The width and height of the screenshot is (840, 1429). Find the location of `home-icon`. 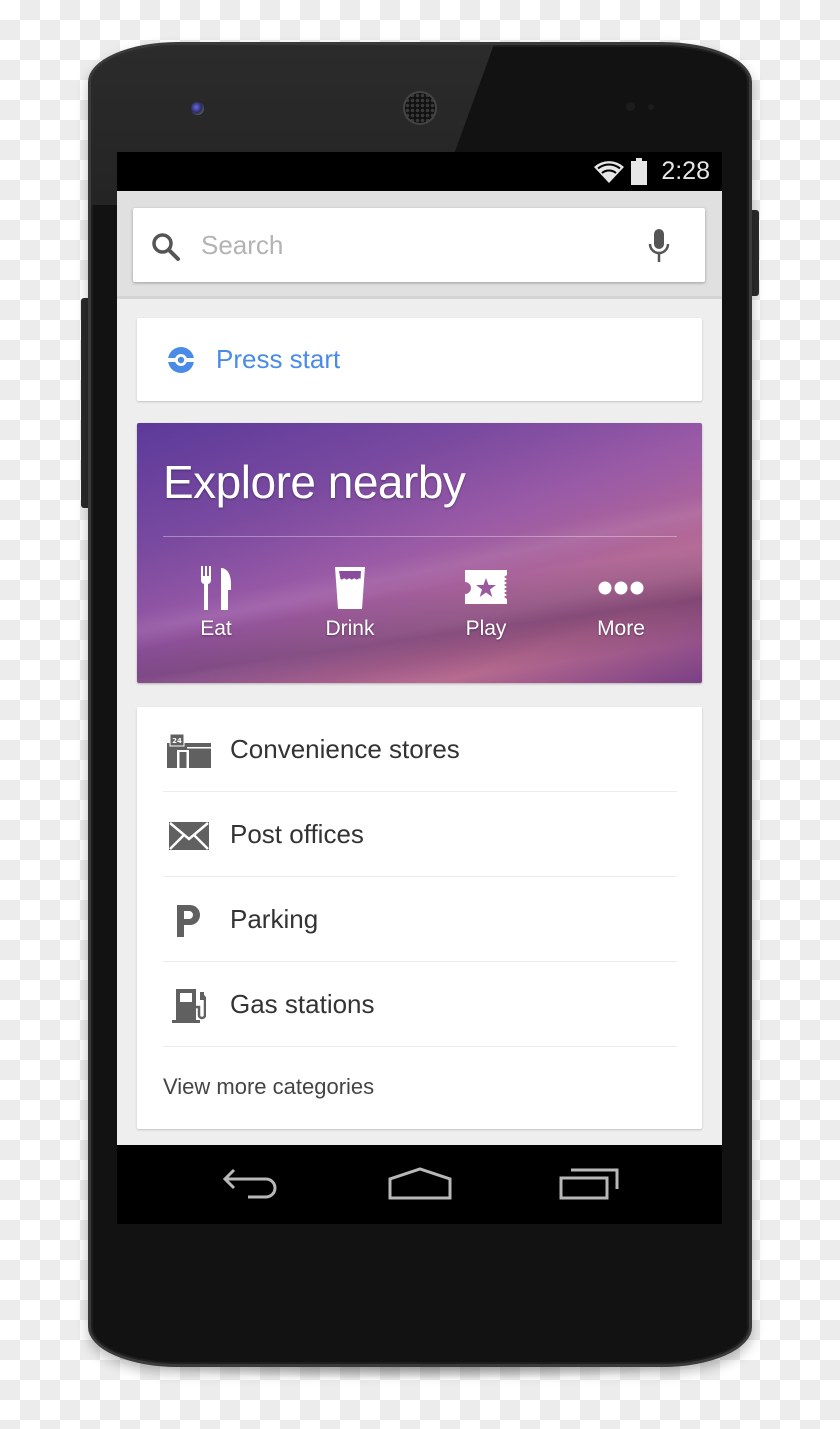

home-icon is located at coordinates (420, 1186).